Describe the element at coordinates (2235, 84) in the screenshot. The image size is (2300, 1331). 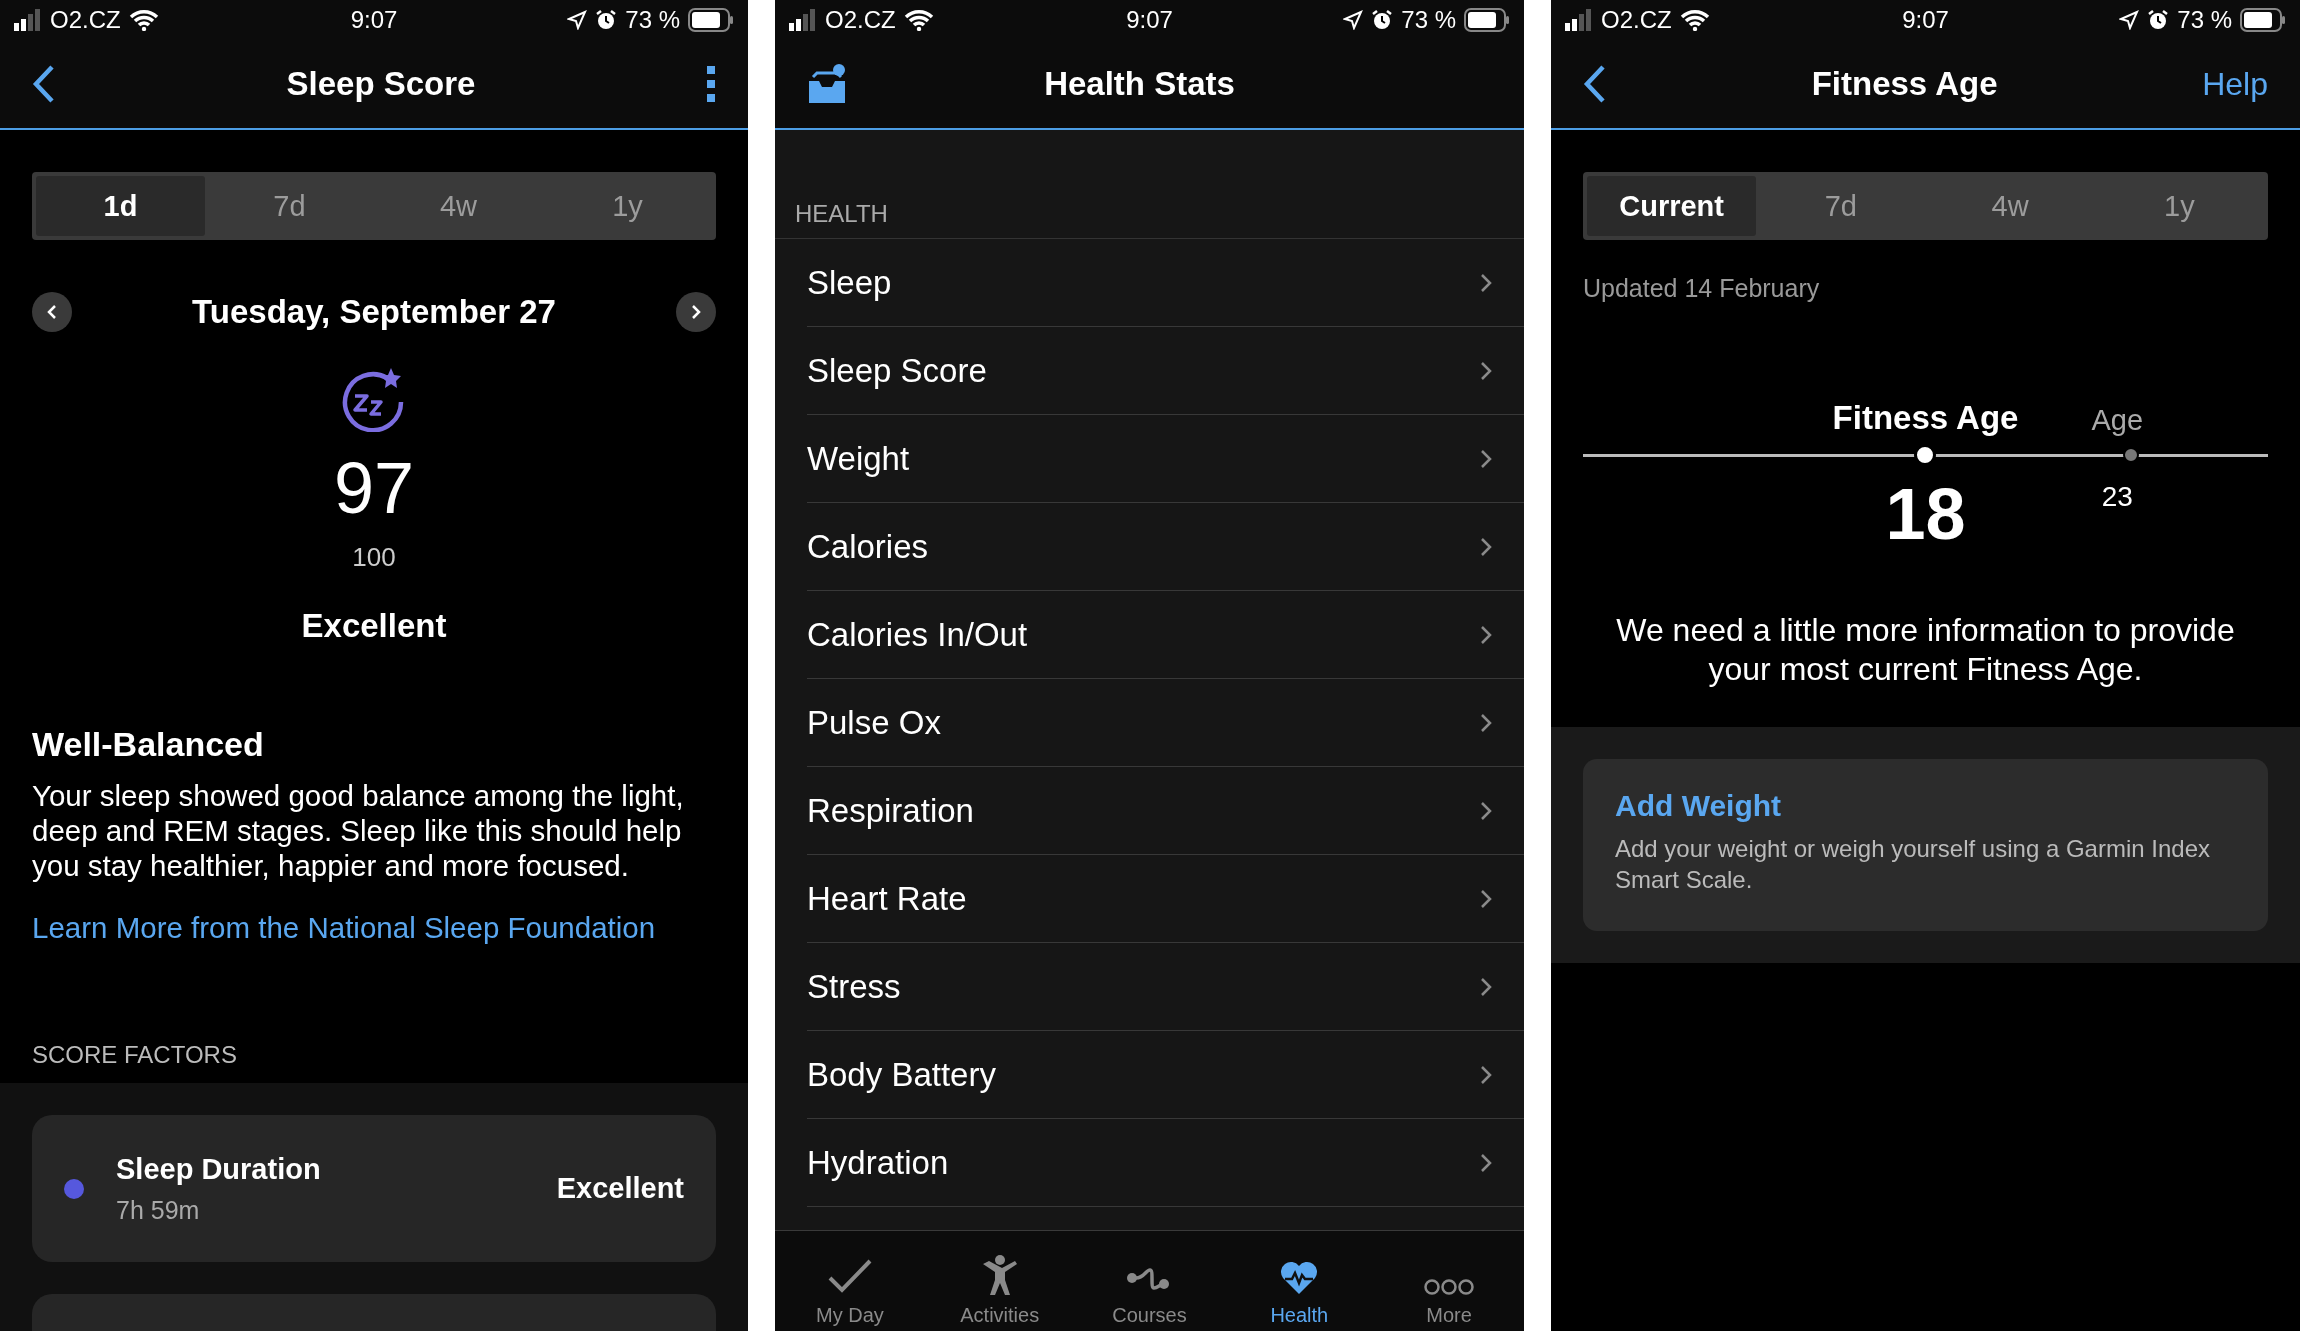
I see `help-link: Help` at that location.